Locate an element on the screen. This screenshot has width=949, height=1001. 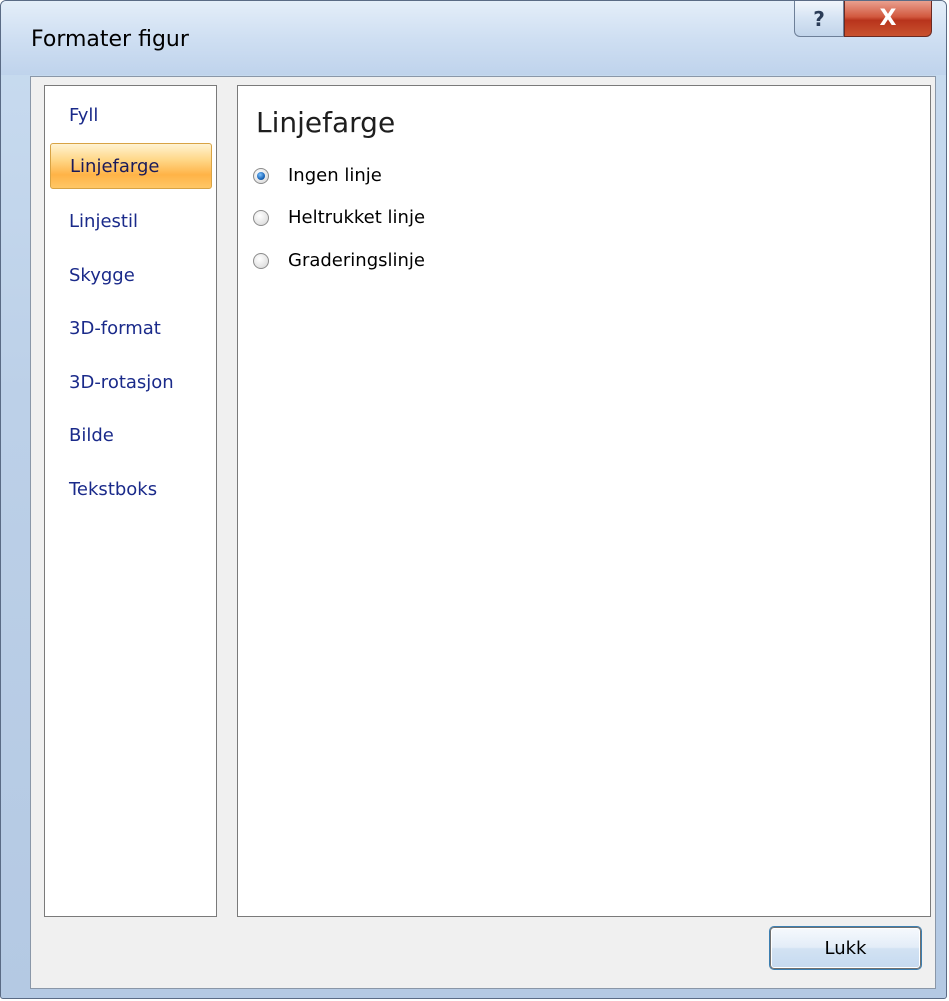
window-close-button: X is located at coordinates (888, 19).